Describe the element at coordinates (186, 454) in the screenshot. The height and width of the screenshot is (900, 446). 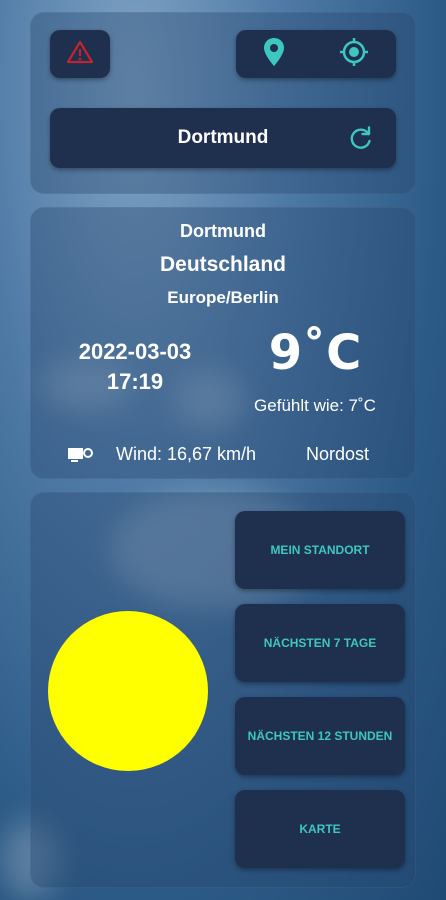
I see `wind-speed: Wind: 16,67 km/h` at that location.